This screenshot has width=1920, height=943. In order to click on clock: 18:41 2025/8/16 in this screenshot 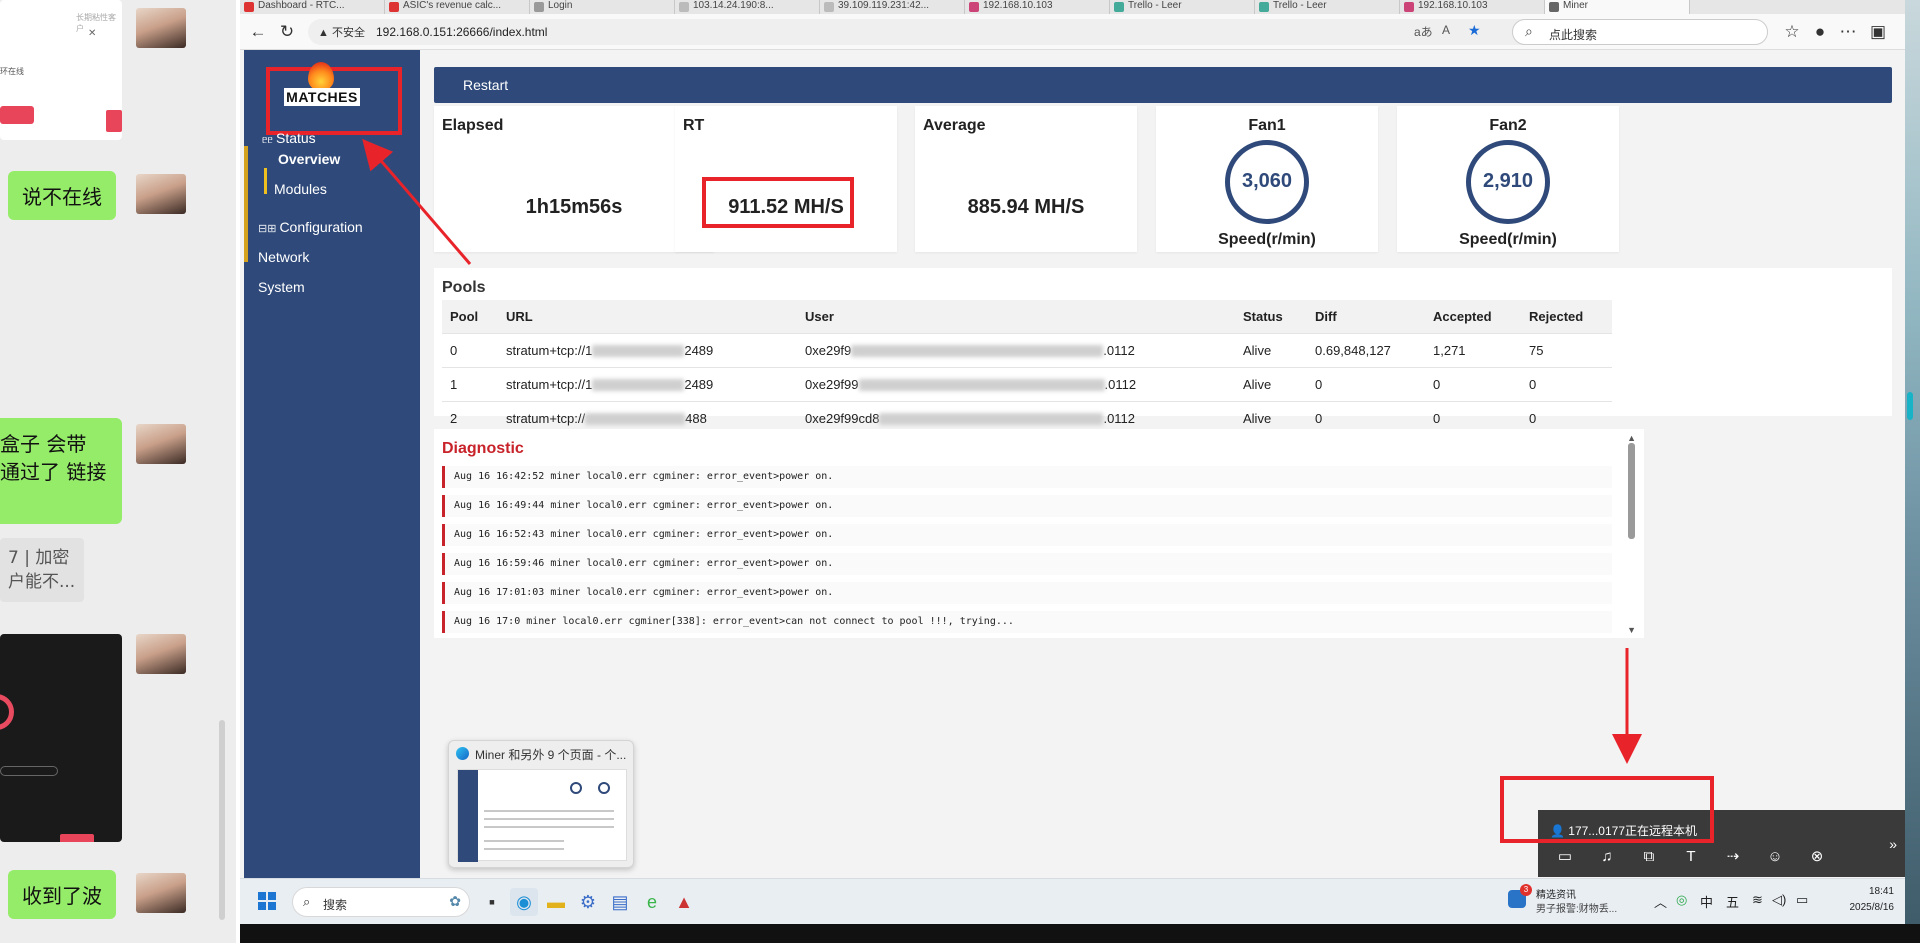, I will do `click(1869, 900)`.